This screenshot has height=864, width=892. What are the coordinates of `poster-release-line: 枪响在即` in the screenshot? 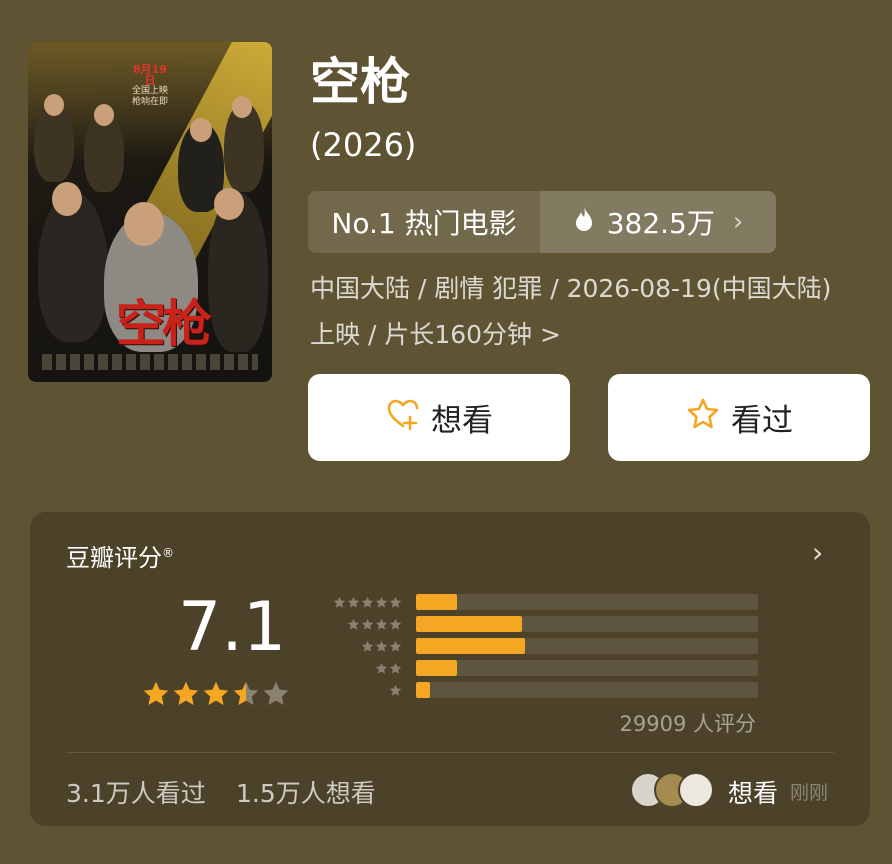 It's located at (149, 102).